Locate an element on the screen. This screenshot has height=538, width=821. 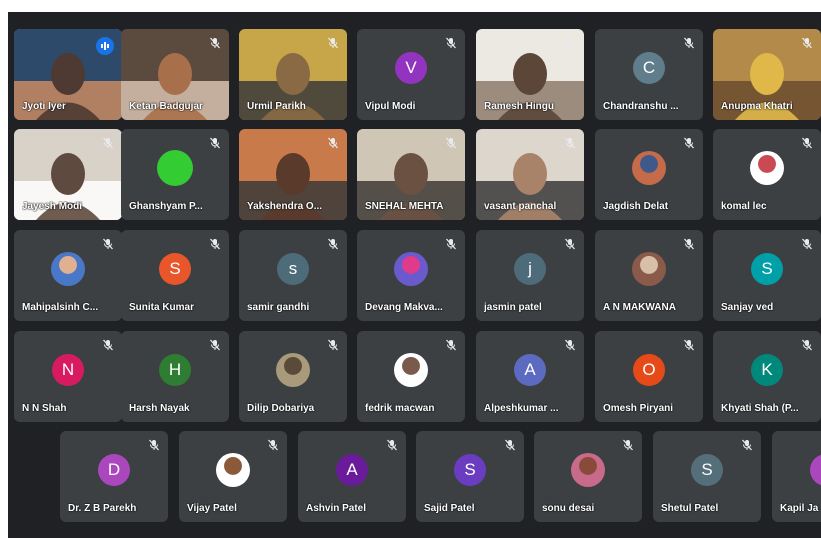
participant-name: Dilip Dobariya is located at coordinates (281, 408).